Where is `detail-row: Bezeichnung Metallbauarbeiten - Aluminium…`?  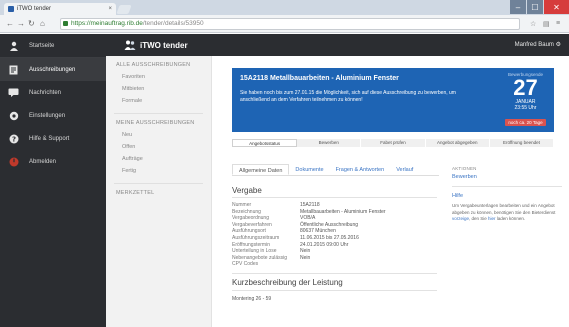 detail-row: Bezeichnung Metallbauarbeiten - Aluminium… is located at coordinates (309, 211).